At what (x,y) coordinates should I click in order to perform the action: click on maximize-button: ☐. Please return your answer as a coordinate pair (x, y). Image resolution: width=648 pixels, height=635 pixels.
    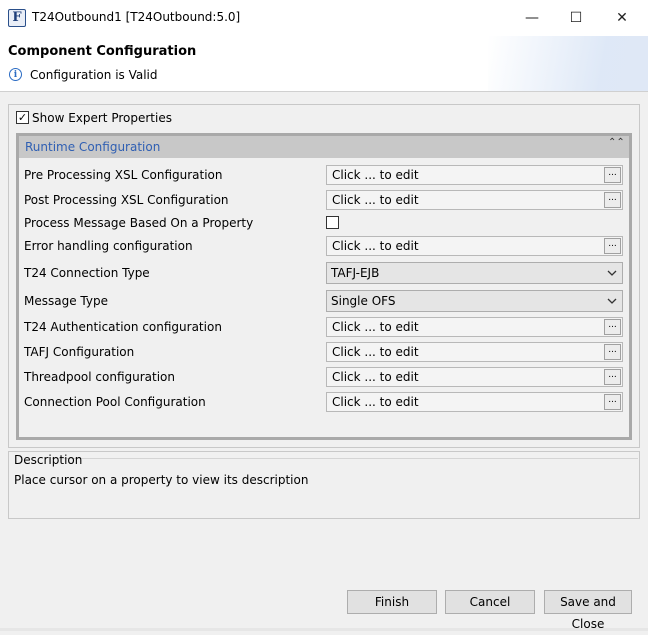
    Looking at the image, I should click on (576, 18).